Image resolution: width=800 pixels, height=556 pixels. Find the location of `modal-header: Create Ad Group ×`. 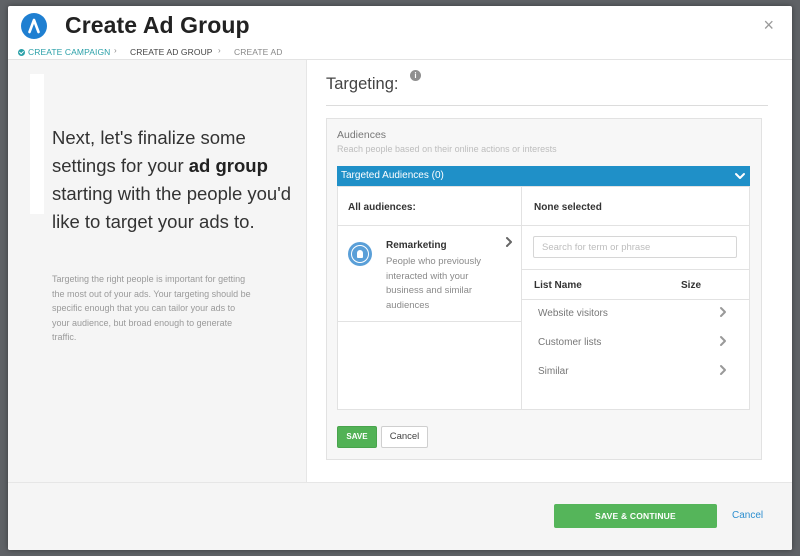

modal-header: Create Ad Group × is located at coordinates (400, 26).